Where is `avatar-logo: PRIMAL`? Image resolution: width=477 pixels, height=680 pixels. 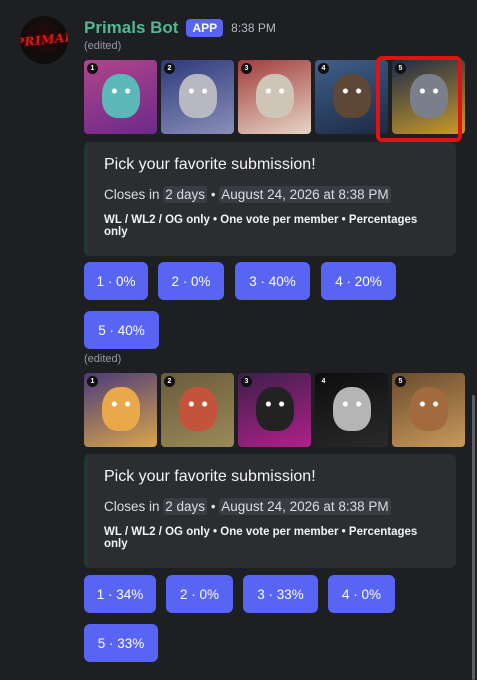 avatar-logo: PRIMAL is located at coordinates (44, 40).